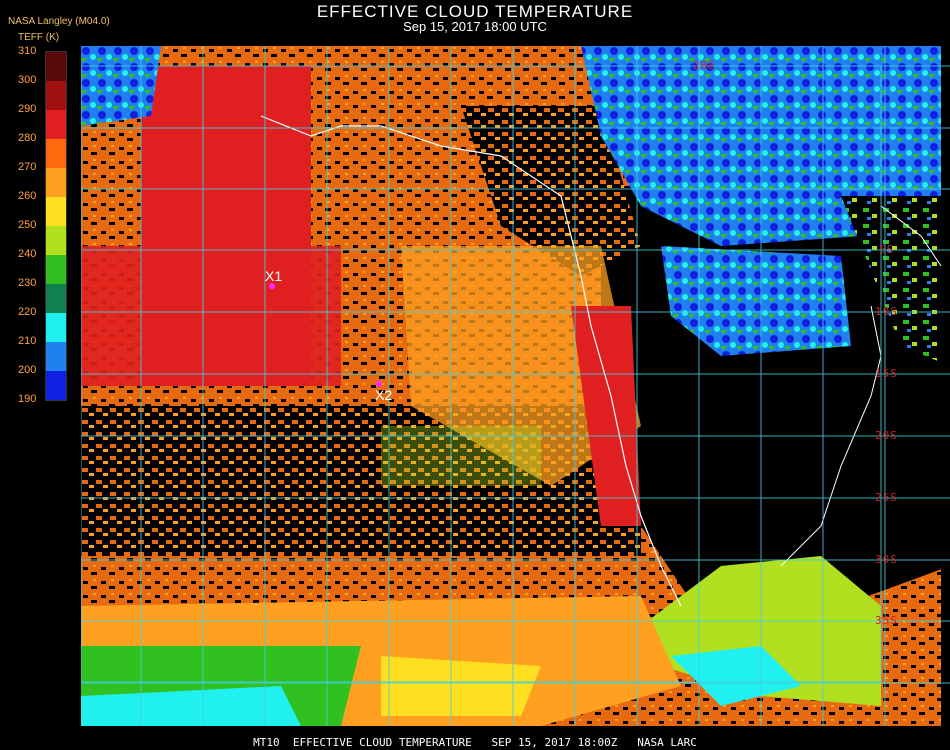 This screenshot has width=950, height=750. What do you see at coordinates (27, 254) in the screenshot?
I see `legend-tick-label: 240` at bounding box center [27, 254].